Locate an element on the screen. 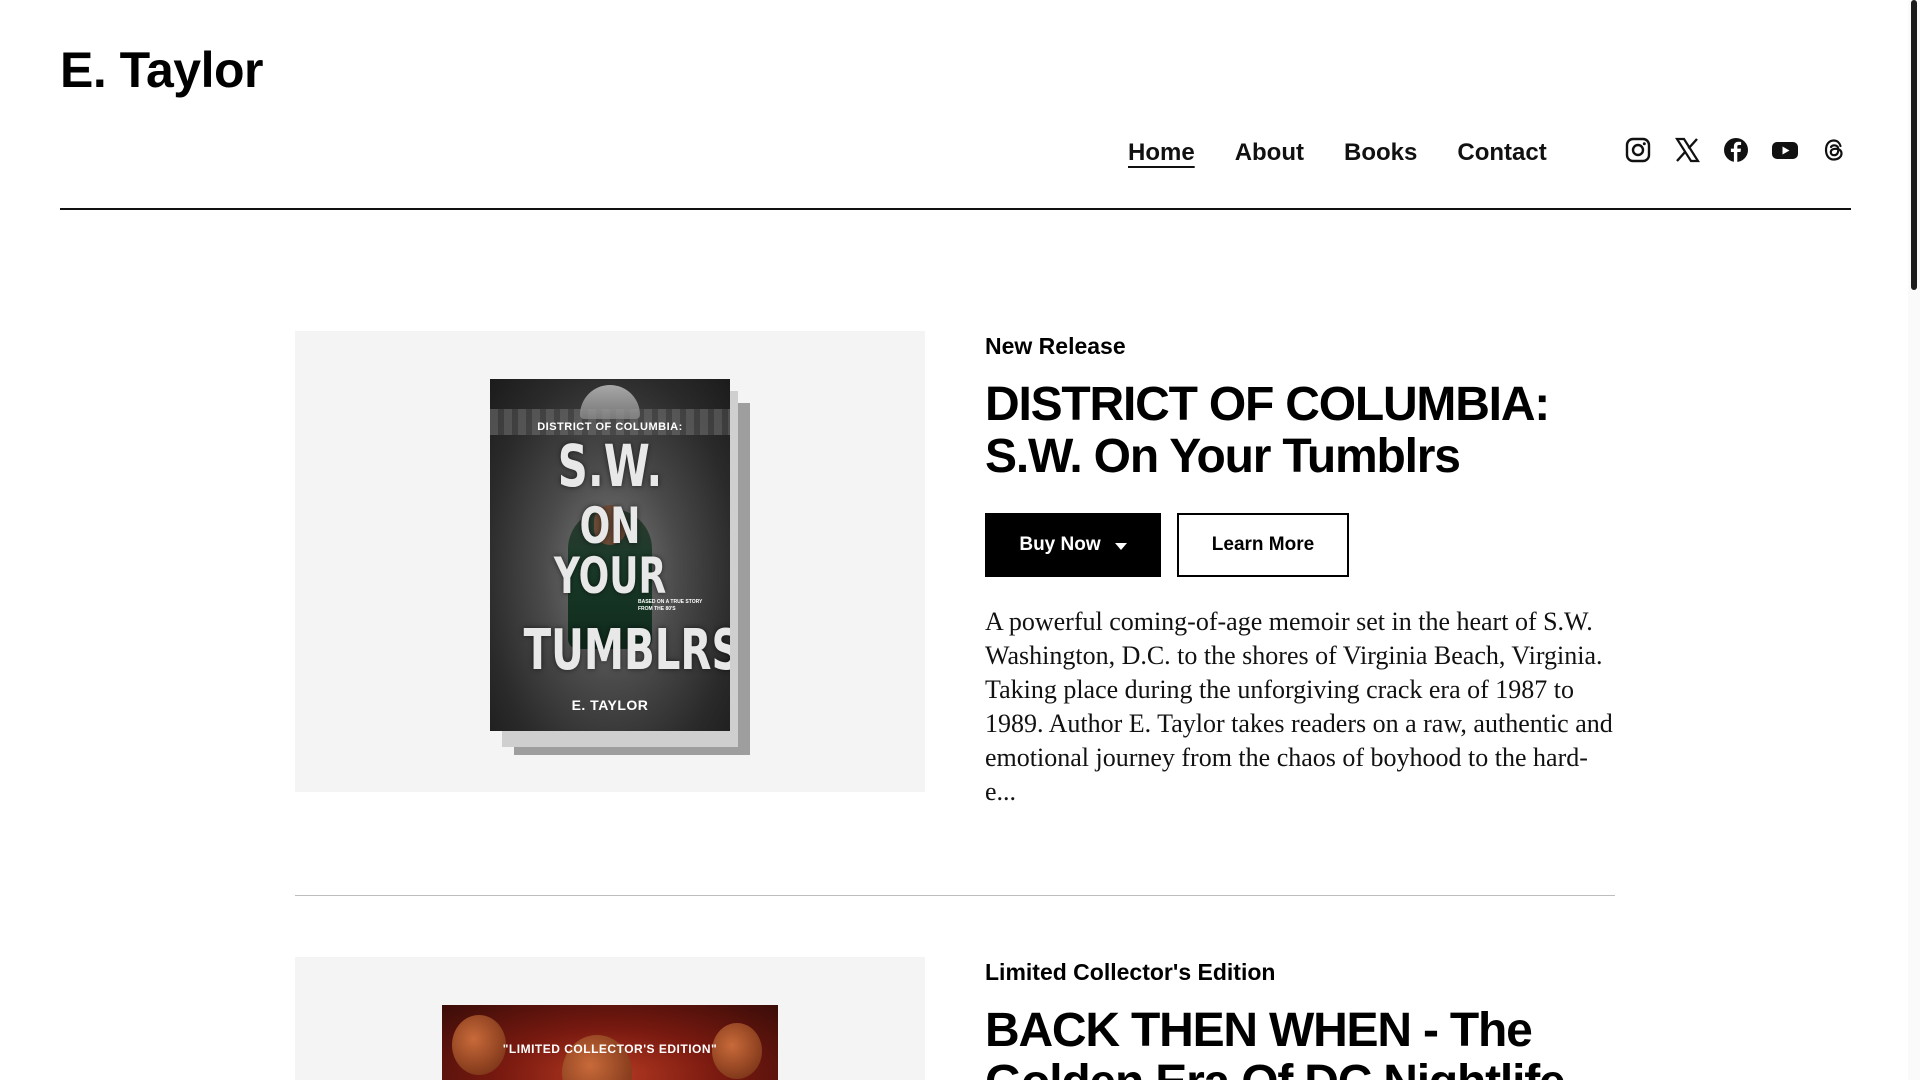  cover-title-line1: S.W. is located at coordinates (610, 466).